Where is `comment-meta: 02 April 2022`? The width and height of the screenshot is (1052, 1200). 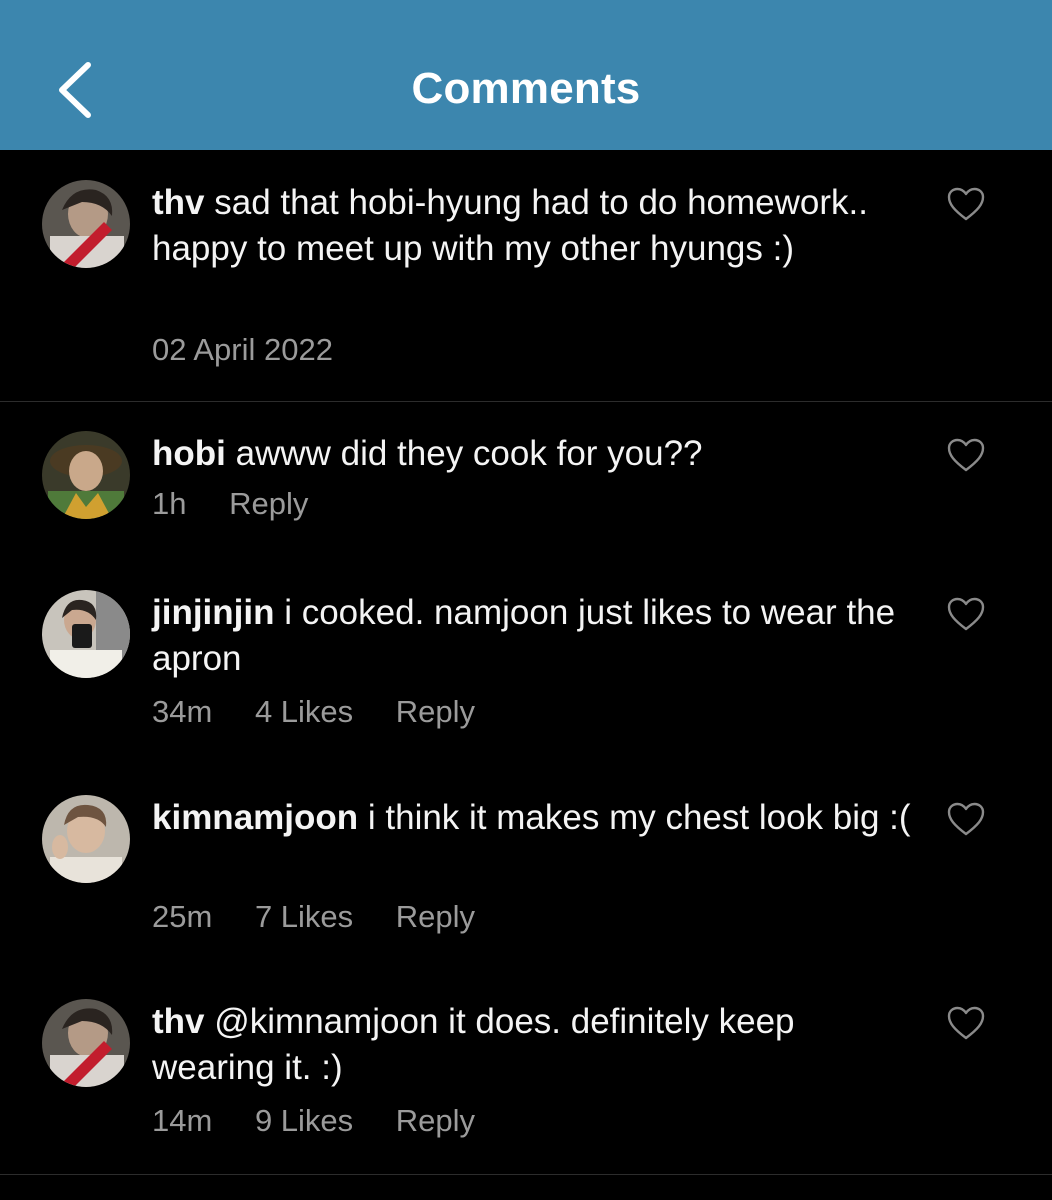
comment-meta: 02 April 2022 is located at coordinates (259, 350).